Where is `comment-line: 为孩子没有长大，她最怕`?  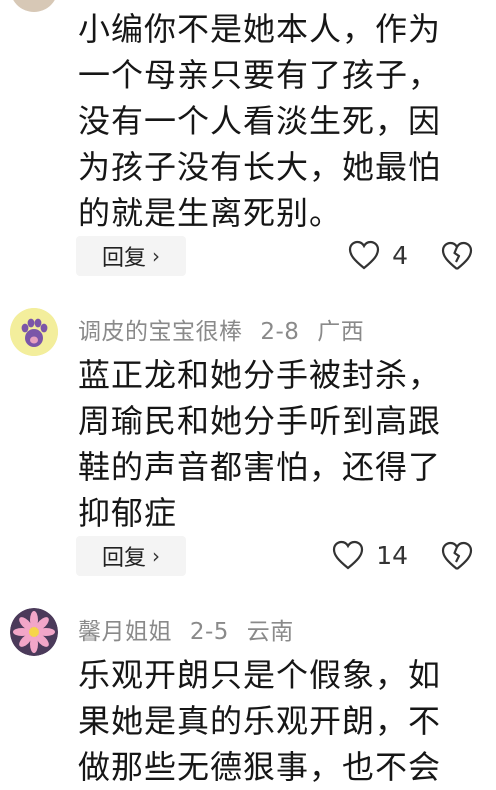
comment-line: 为孩子没有长大，她最怕 is located at coordinates (260, 167).